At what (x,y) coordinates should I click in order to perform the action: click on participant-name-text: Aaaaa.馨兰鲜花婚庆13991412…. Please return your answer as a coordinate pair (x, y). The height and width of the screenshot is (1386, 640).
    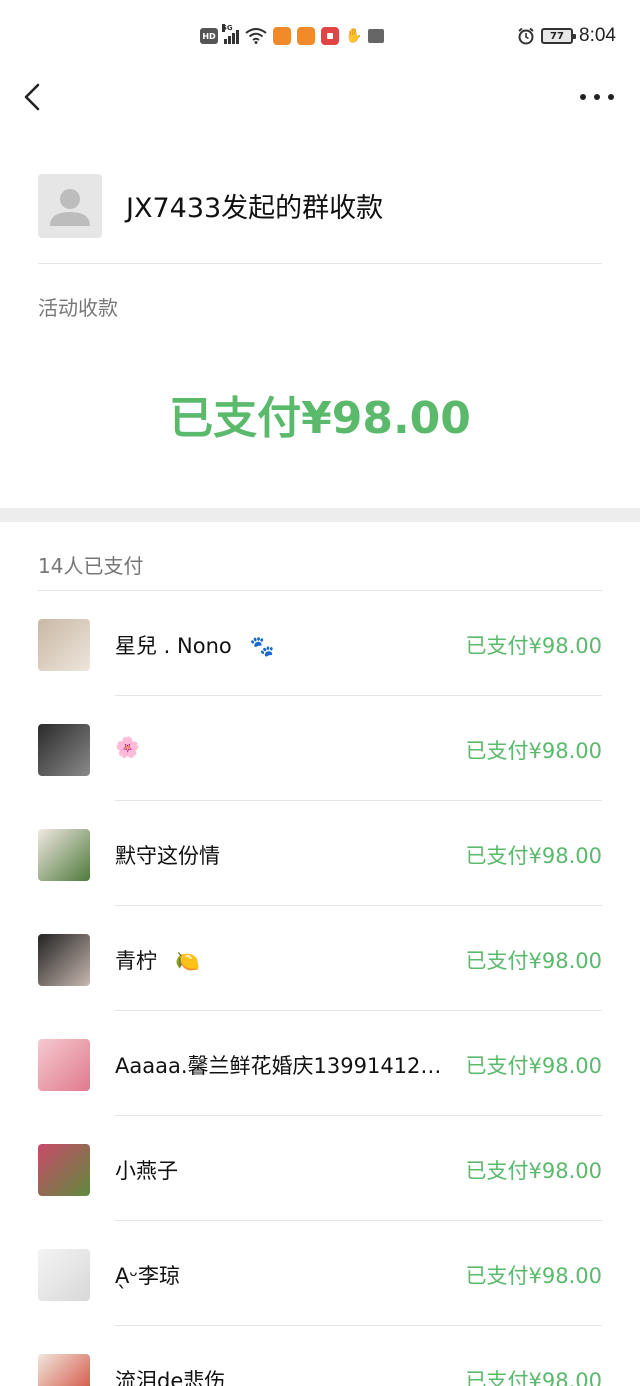
    Looking at the image, I should click on (278, 1066).